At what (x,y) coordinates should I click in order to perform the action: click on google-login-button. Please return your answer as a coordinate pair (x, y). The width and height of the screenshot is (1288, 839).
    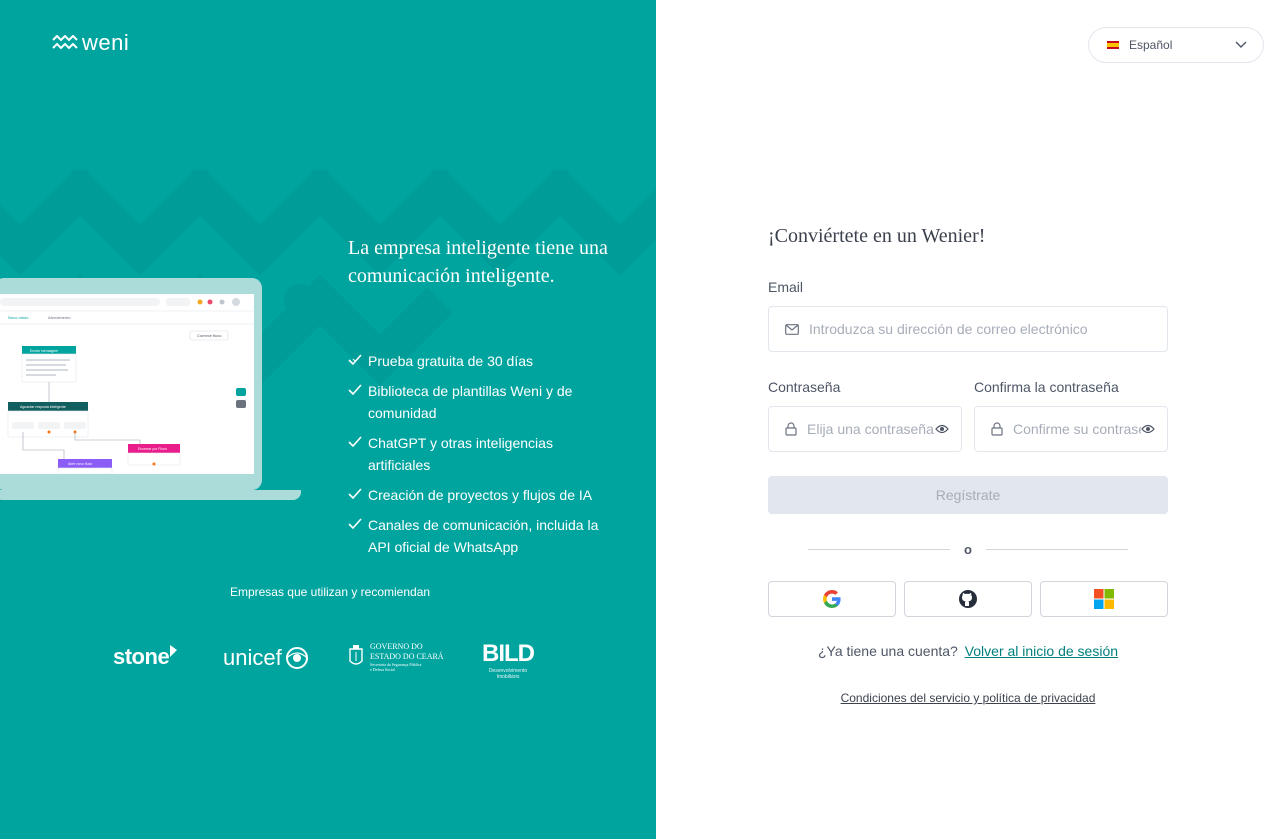
    Looking at the image, I should click on (832, 599).